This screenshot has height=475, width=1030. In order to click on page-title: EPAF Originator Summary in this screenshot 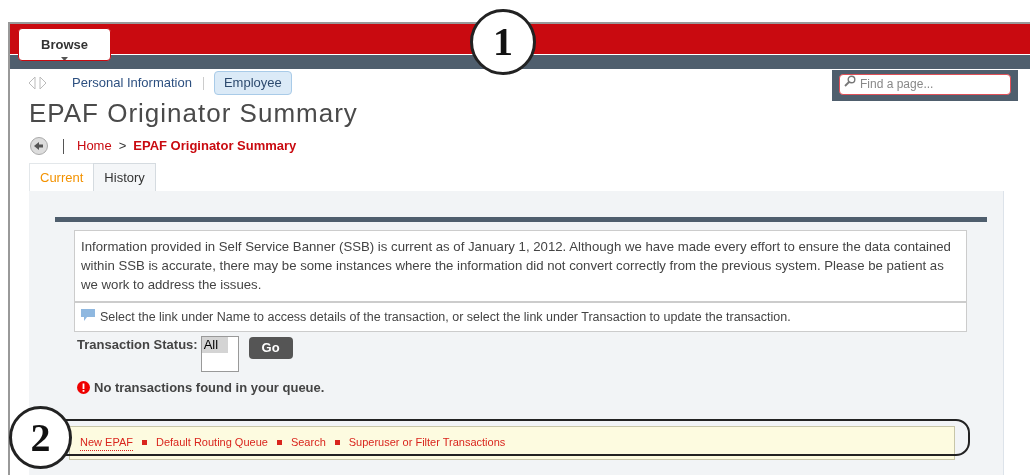, I will do `click(193, 113)`.